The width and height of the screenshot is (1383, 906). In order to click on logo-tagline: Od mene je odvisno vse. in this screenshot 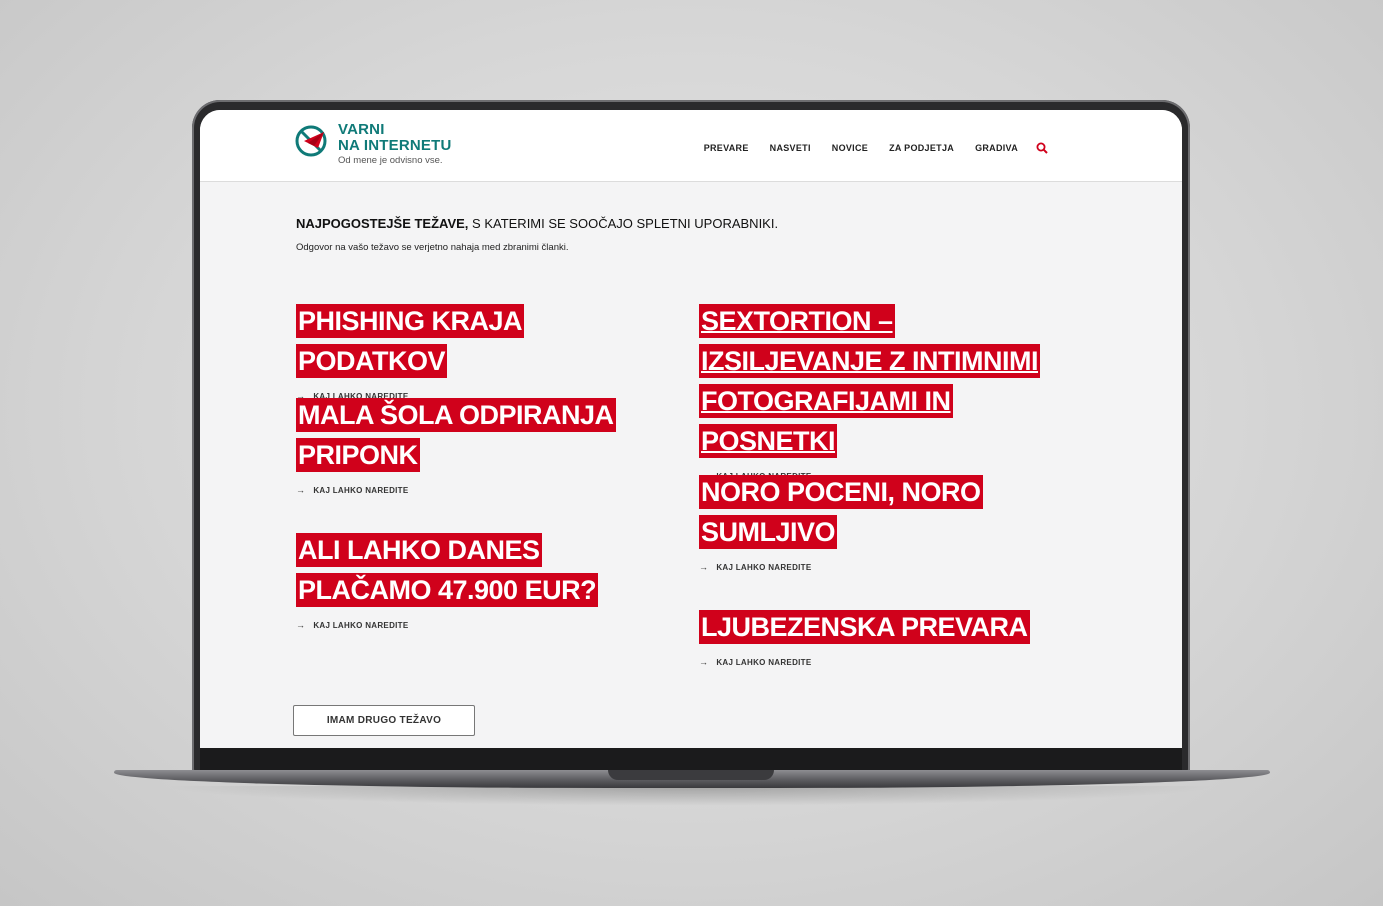, I will do `click(390, 160)`.